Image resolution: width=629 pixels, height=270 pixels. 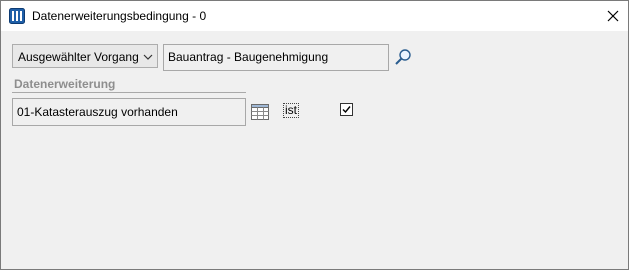 I want to click on close-icon, so click(x=613, y=16).